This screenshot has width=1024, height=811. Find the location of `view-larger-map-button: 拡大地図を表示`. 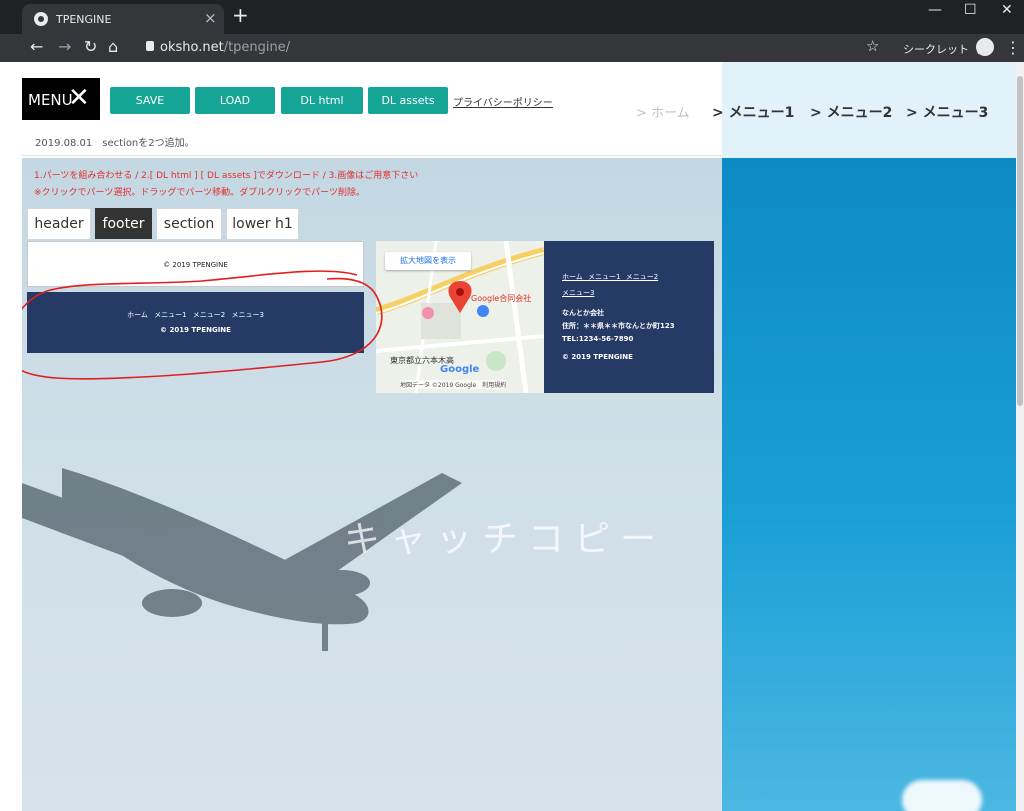

view-larger-map-button: 拡大地図を表示 is located at coordinates (428, 261).